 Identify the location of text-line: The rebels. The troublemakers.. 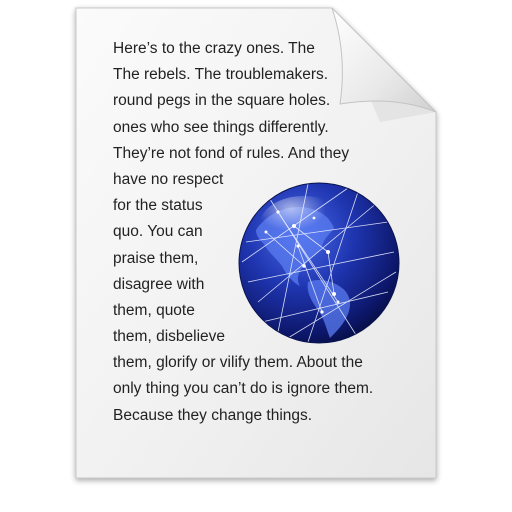
(221, 75).